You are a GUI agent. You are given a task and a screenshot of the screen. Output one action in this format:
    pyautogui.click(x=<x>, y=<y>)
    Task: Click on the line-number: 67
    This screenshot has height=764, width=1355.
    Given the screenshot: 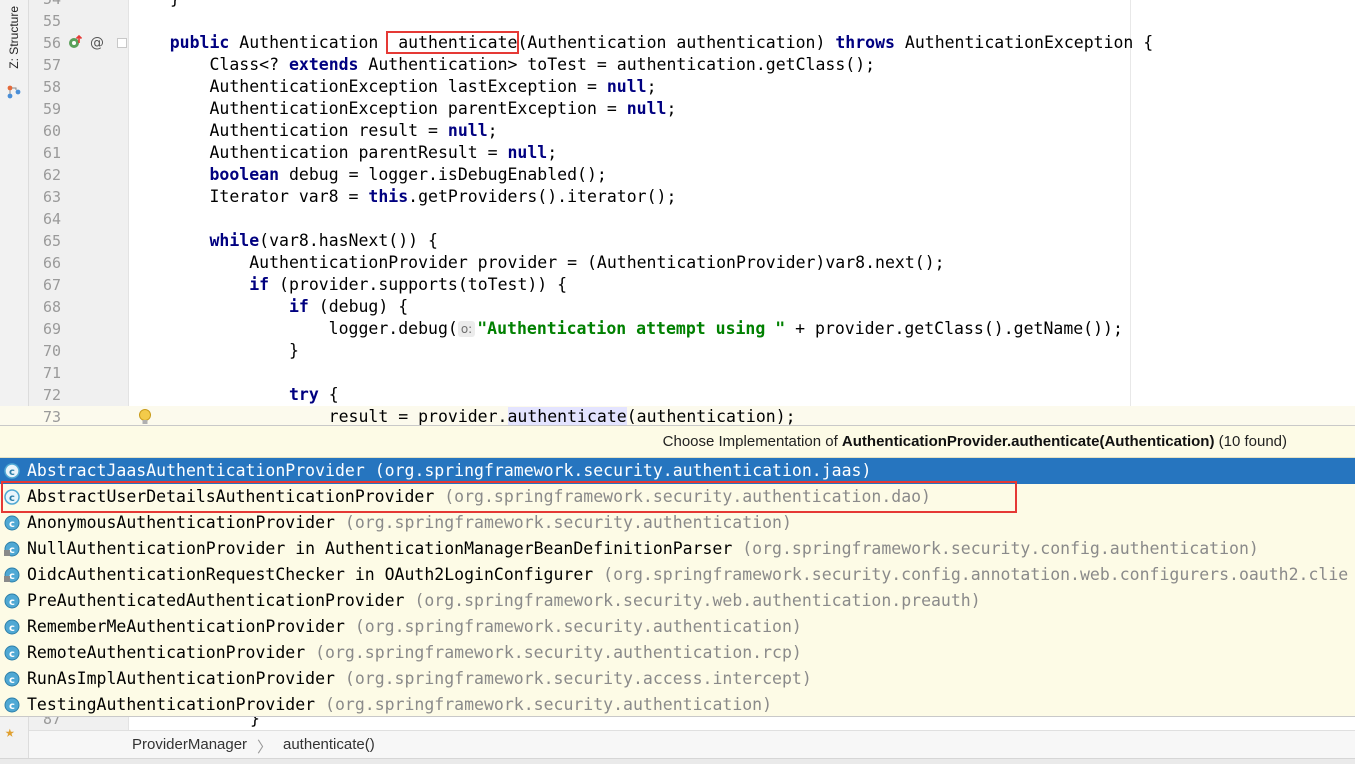 What is the action you would take?
    pyautogui.click(x=51, y=285)
    